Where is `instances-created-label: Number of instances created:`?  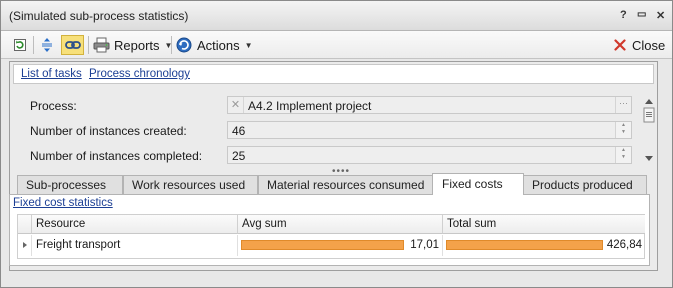 instances-created-label: Number of instances created: is located at coordinates (108, 131).